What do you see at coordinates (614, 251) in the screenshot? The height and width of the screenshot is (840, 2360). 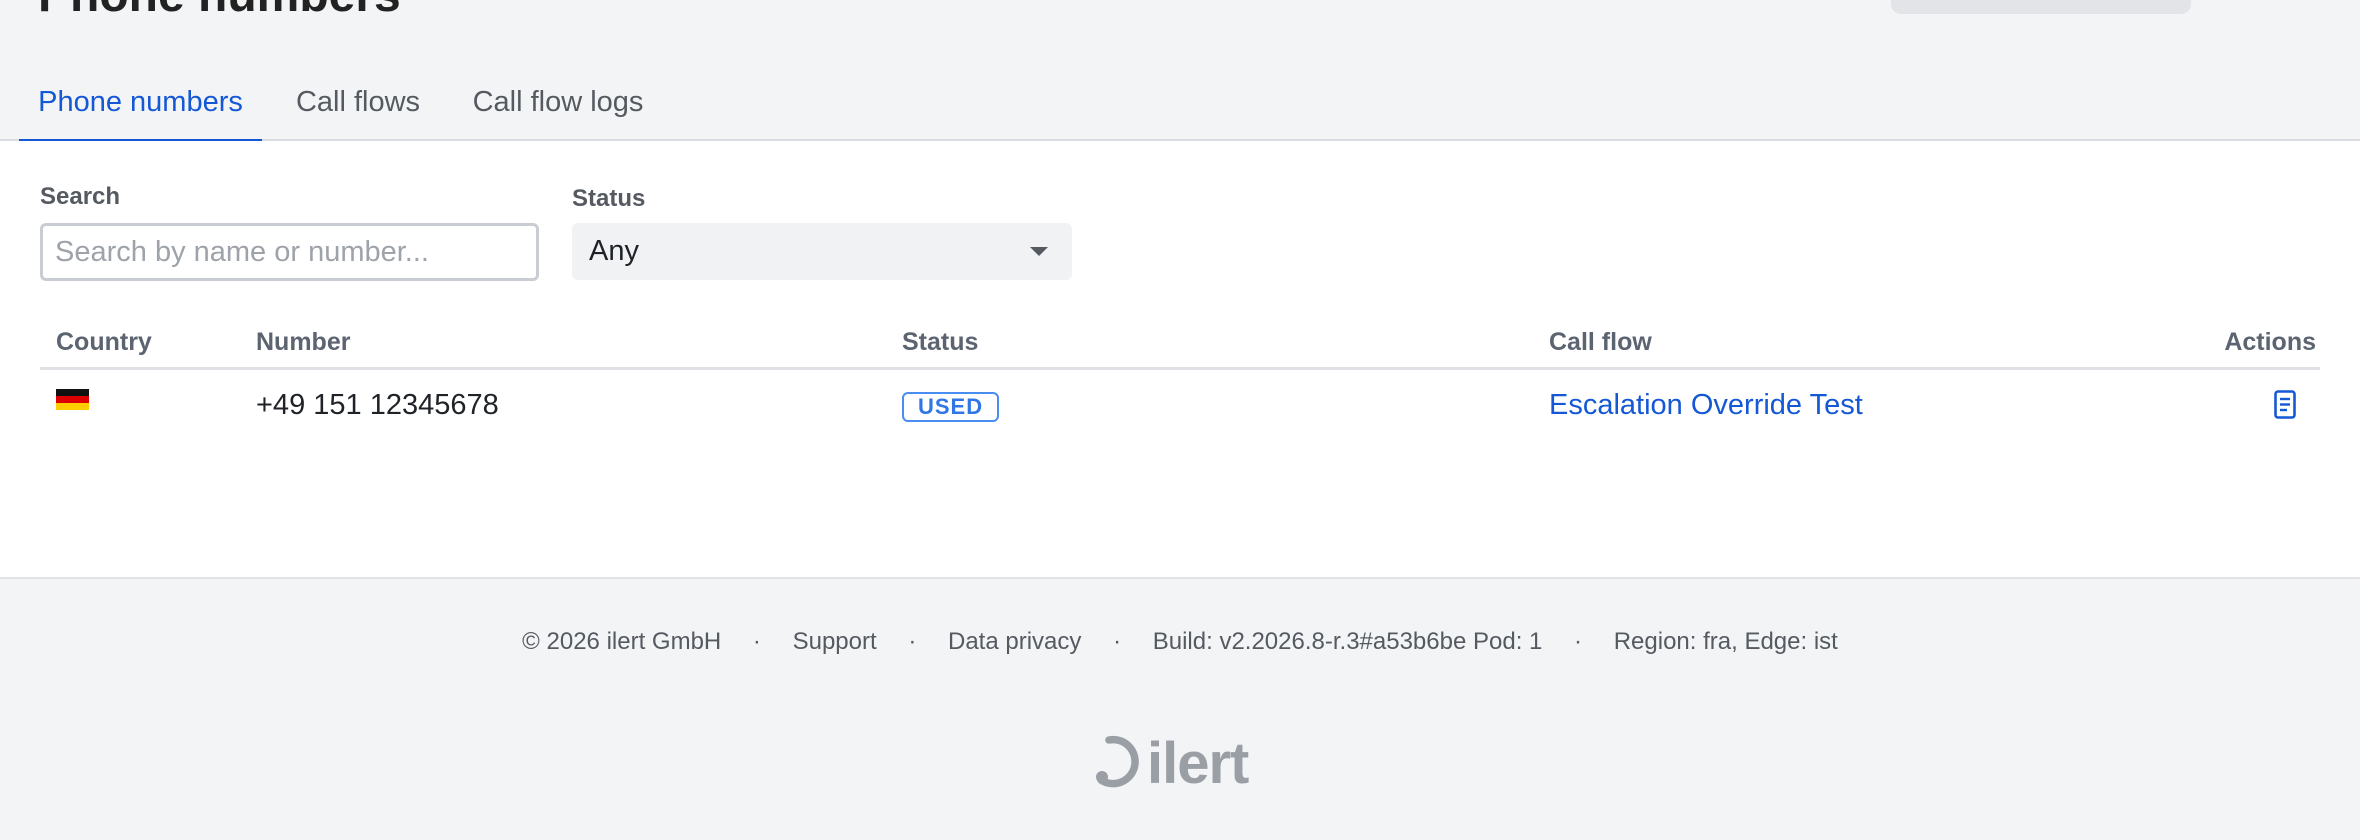 I see `status-select-value: Any` at bounding box center [614, 251].